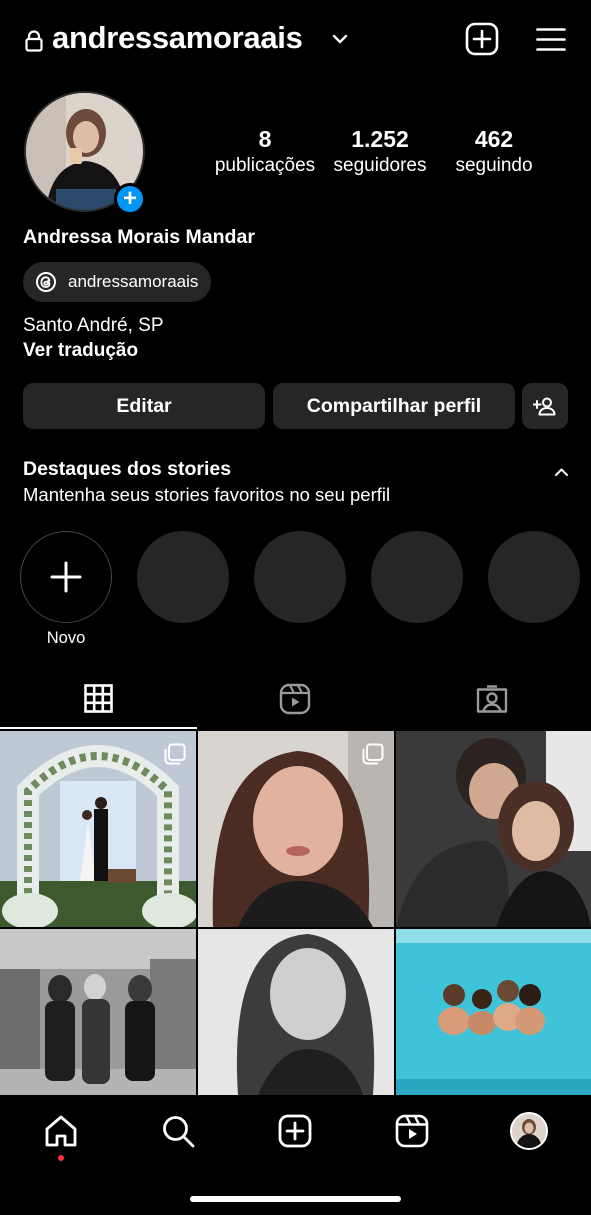 This screenshot has height=1215, width=591. Describe the element at coordinates (265, 166) in the screenshot. I see `posts-label: publicações` at that location.